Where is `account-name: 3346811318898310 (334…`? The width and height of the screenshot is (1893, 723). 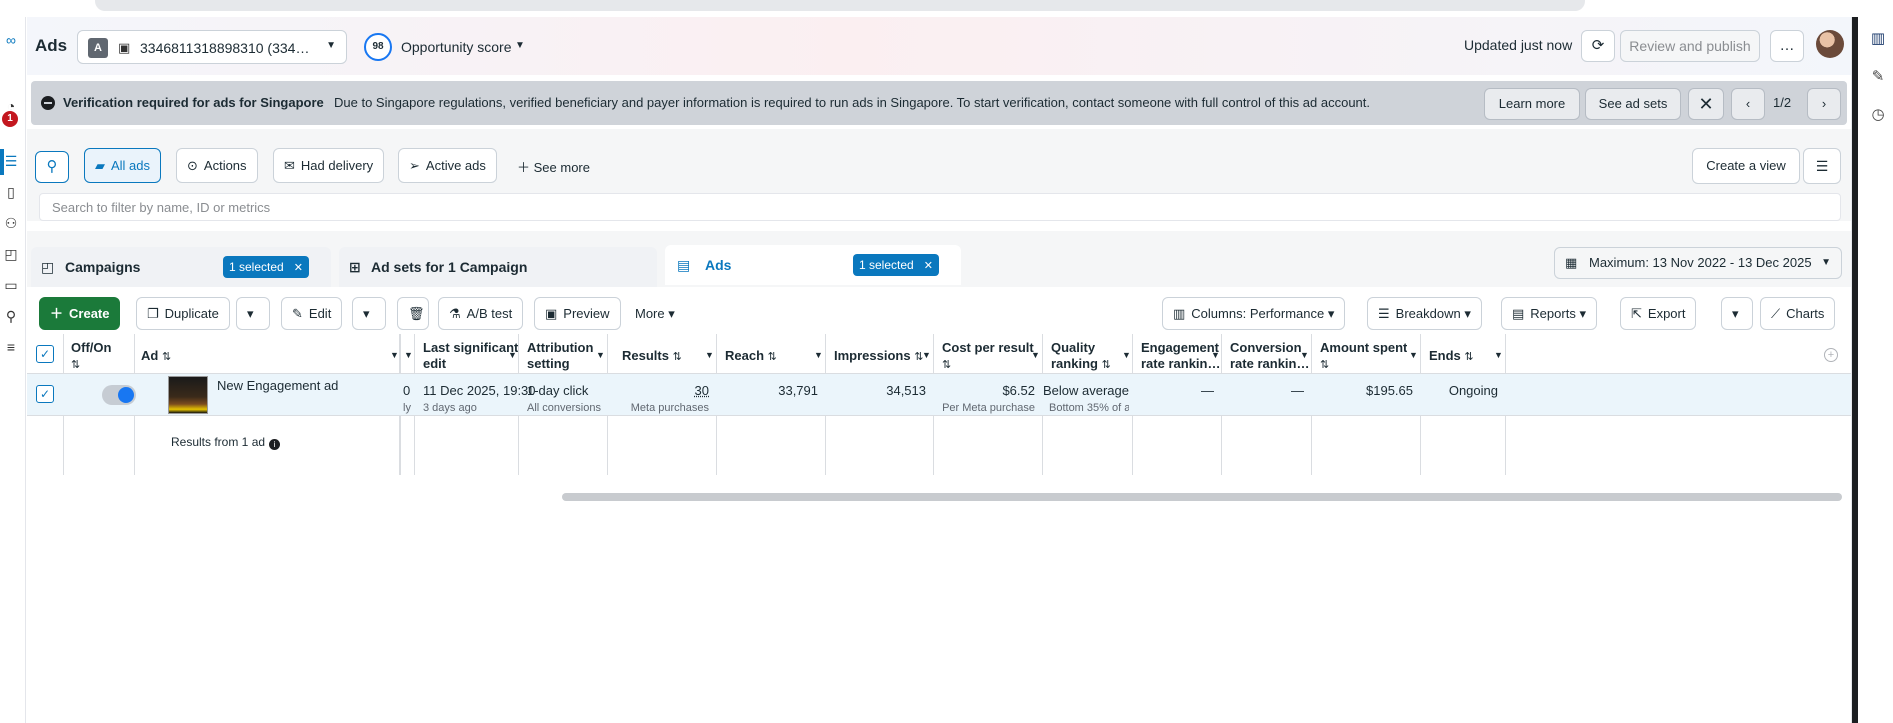
account-name: 3346811318898310 (334… is located at coordinates (225, 48).